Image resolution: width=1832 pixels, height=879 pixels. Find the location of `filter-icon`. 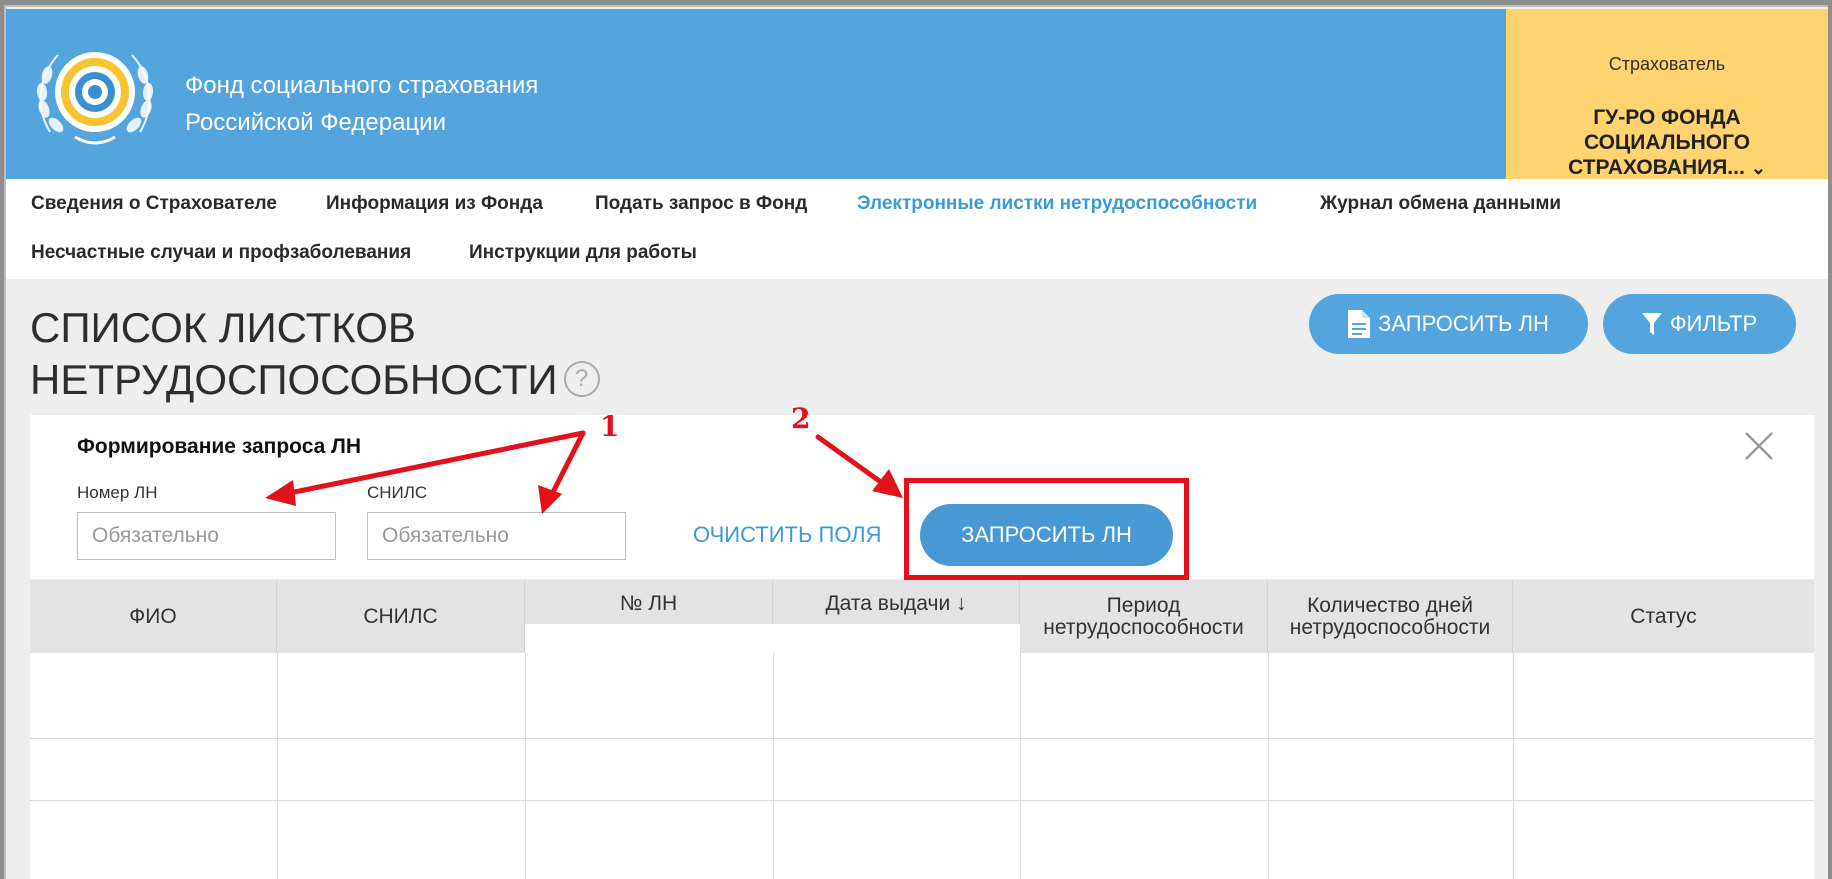

filter-icon is located at coordinates (1651, 324).